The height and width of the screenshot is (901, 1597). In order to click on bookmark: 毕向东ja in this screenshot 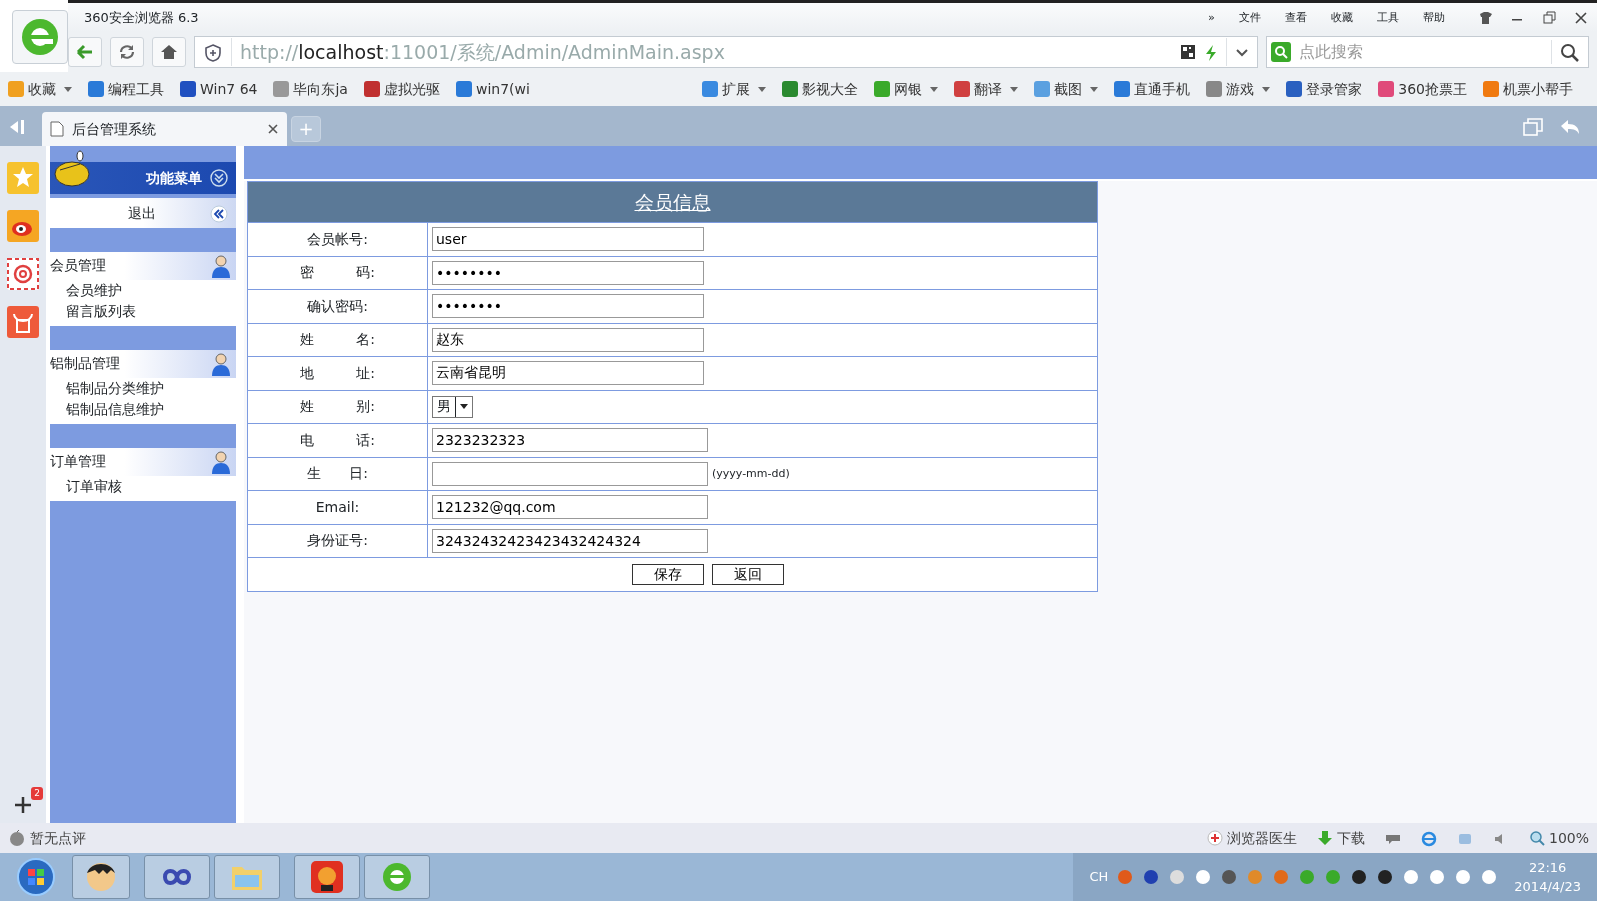, I will do `click(310, 89)`.